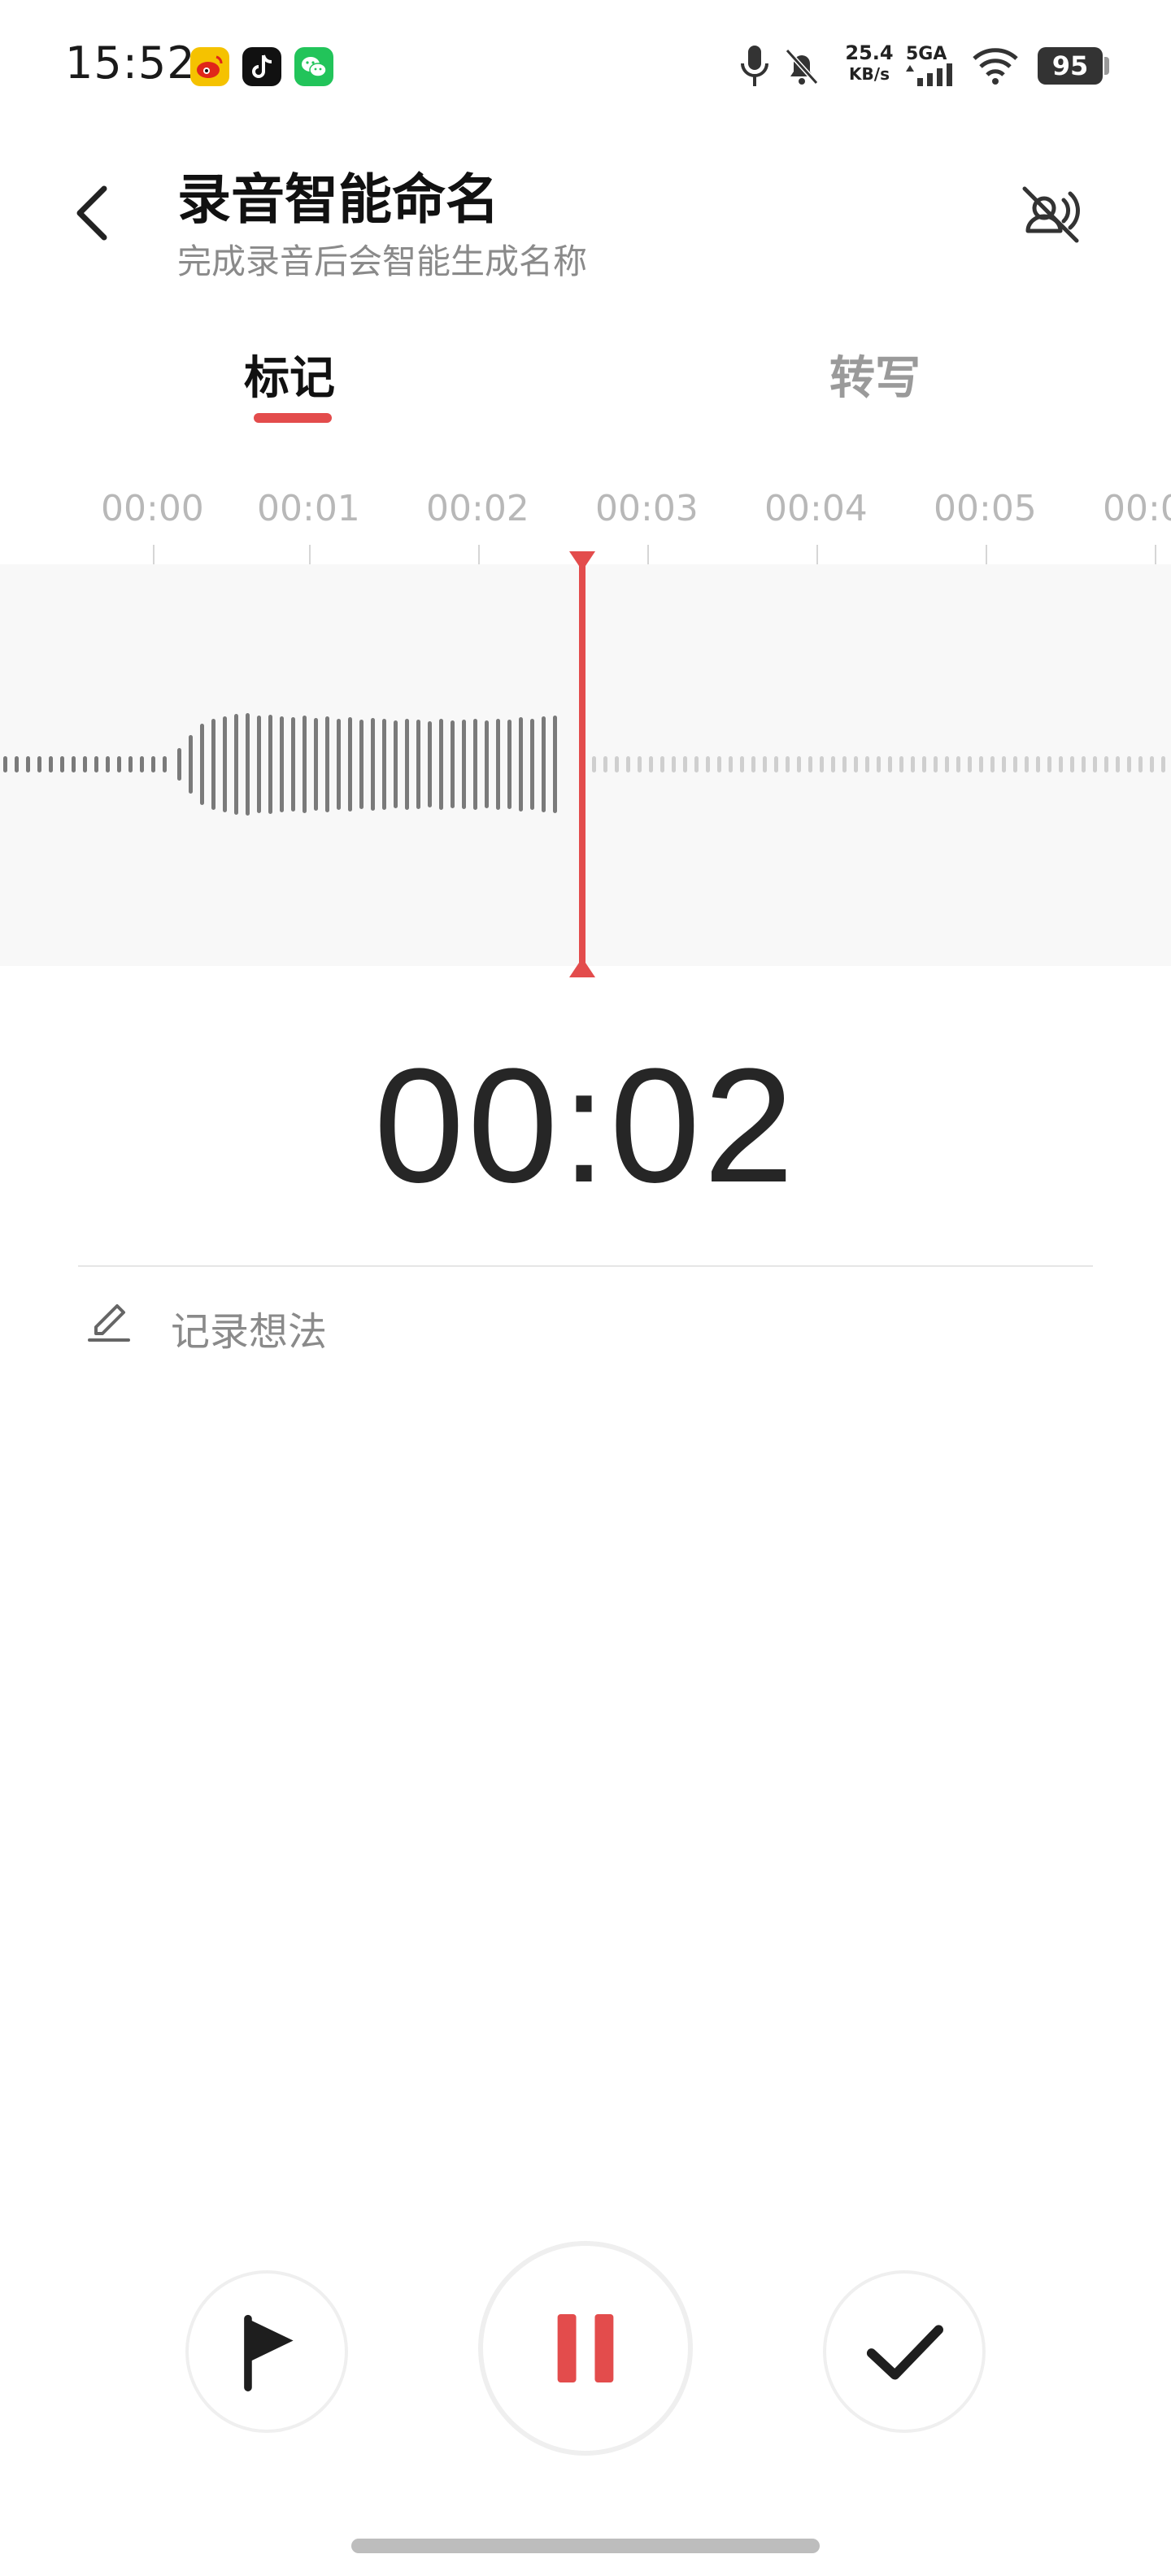 The height and width of the screenshot is (2576, 1171). What do you see at coordinates (926, 54) in the screenshot?
I see `network-type: 5GA` at bounding box center [926, 54].